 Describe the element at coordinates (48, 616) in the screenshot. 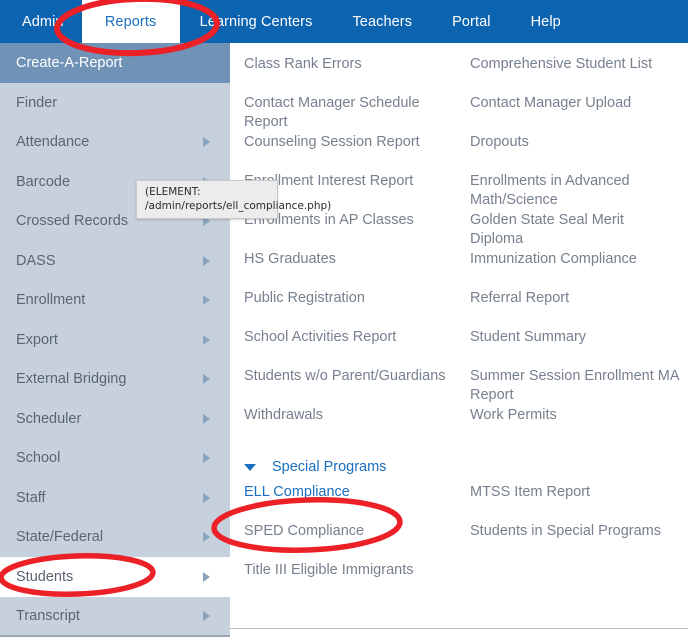

I see `sidebar-item-label: Transcript` at that location.